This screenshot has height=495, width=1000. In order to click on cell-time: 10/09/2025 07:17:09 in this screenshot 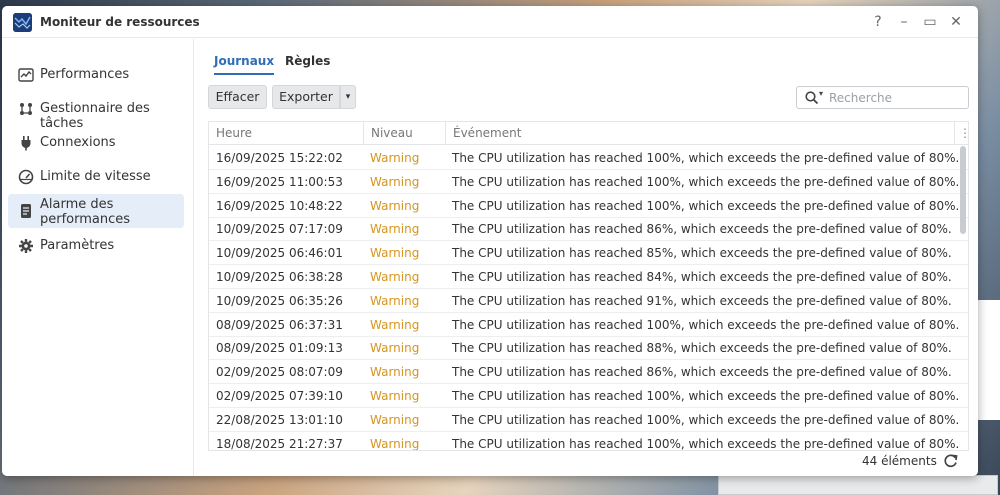, I will do `click(279, 229)`.